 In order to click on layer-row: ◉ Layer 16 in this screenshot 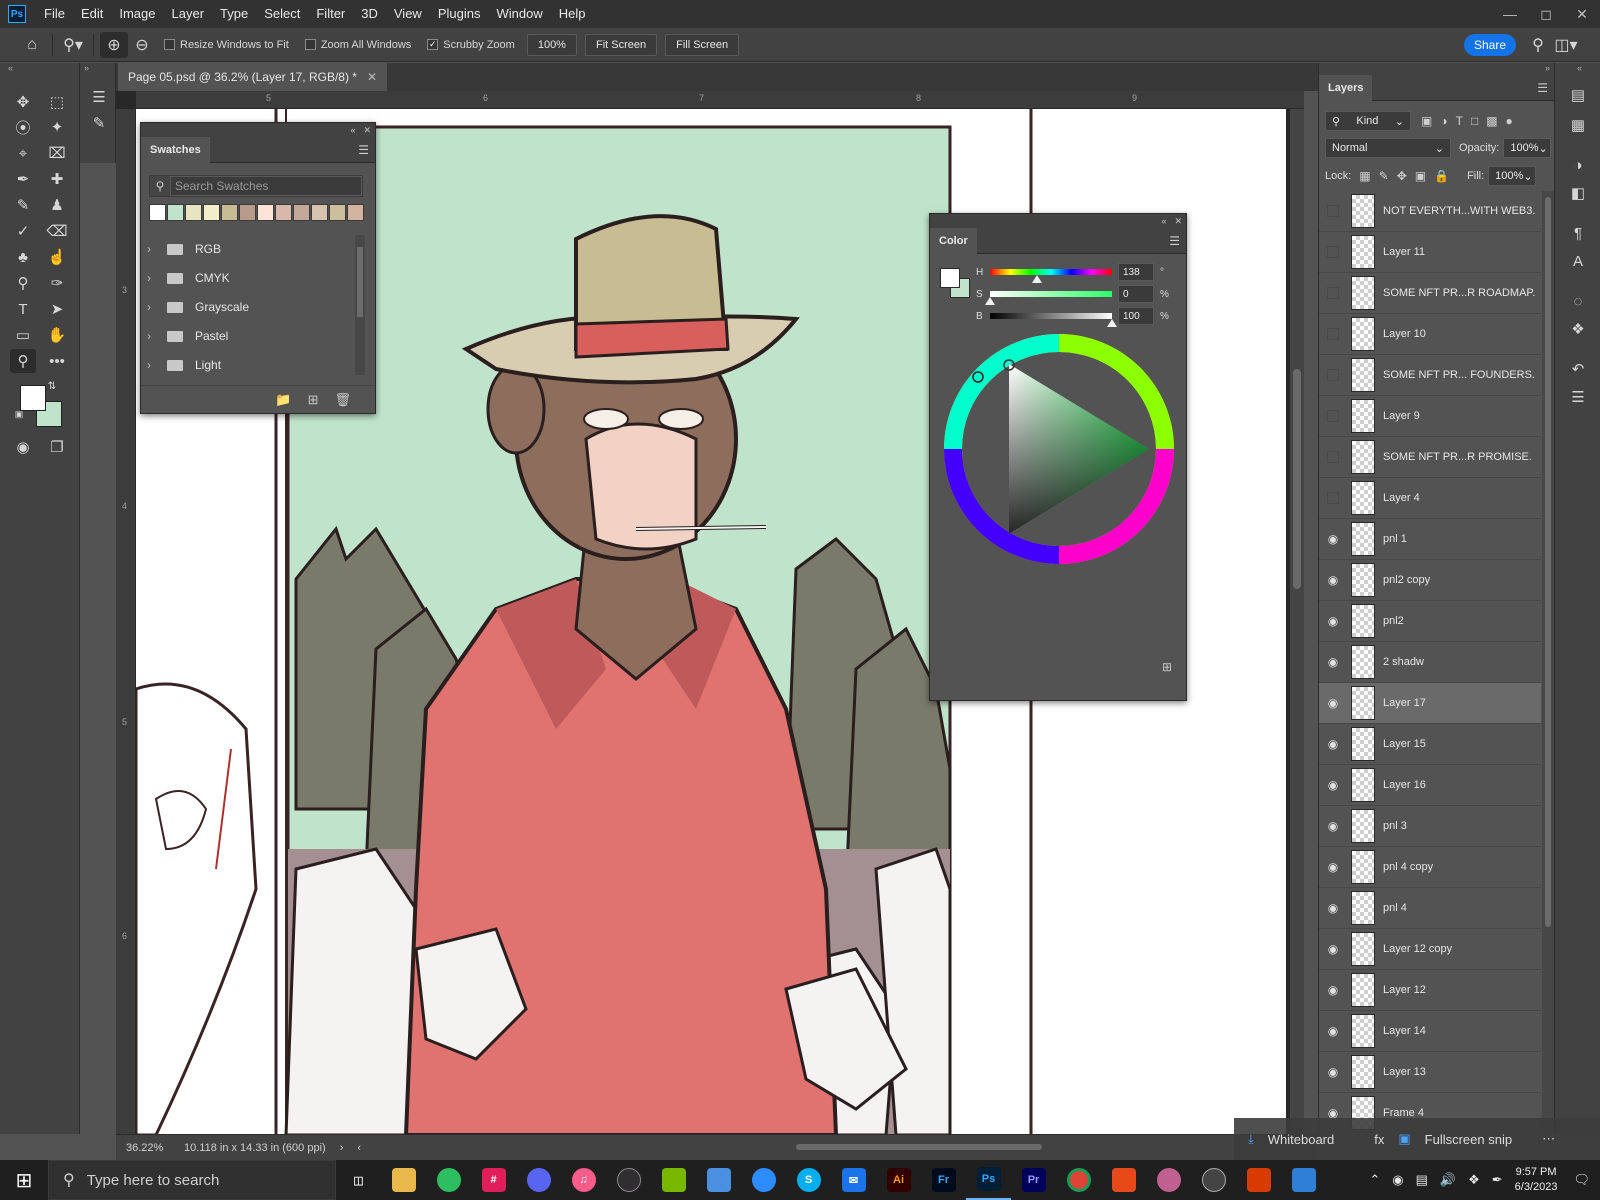, I will do `click(1430, 785)`.